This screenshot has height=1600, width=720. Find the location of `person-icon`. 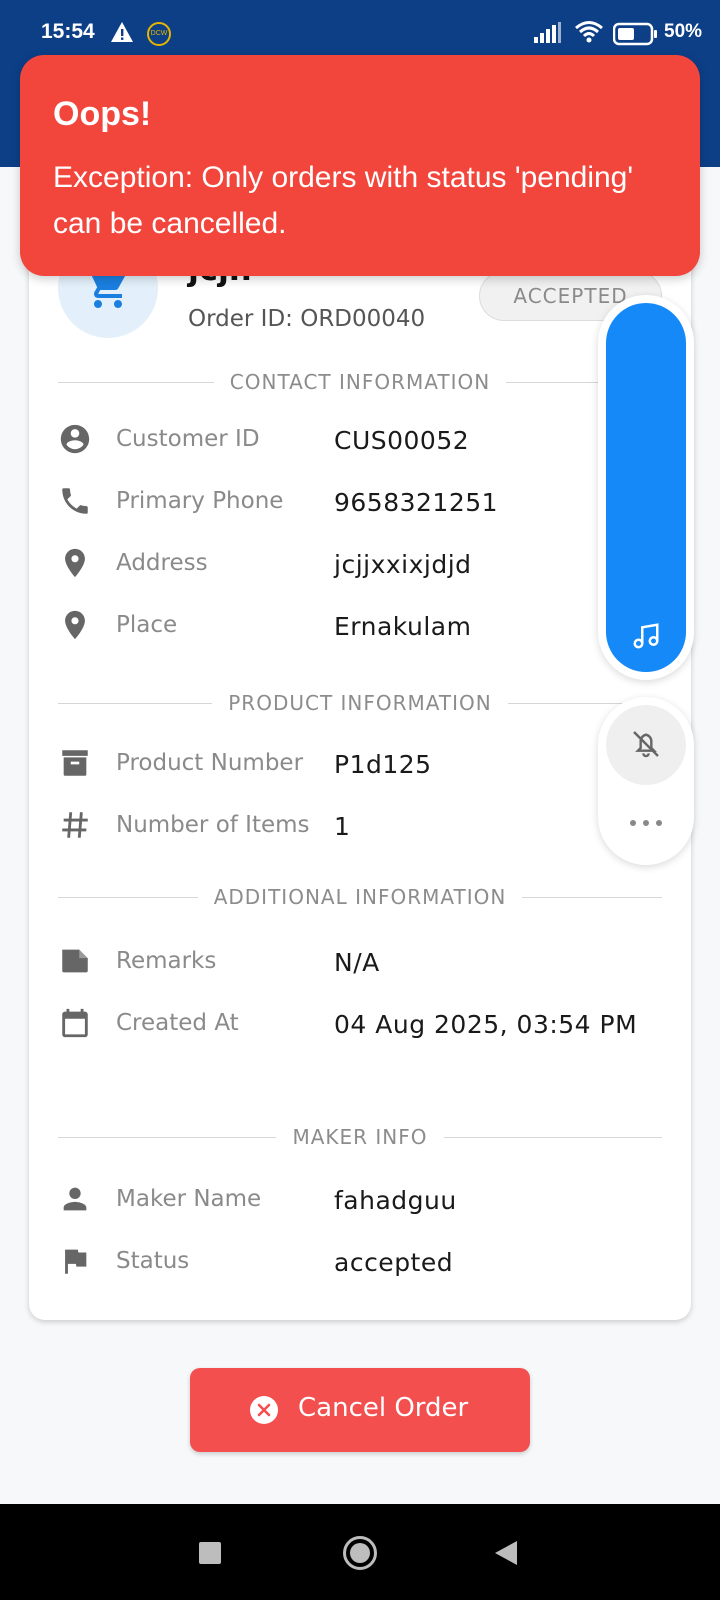

person-icon is located at coordinates (76, 1200).